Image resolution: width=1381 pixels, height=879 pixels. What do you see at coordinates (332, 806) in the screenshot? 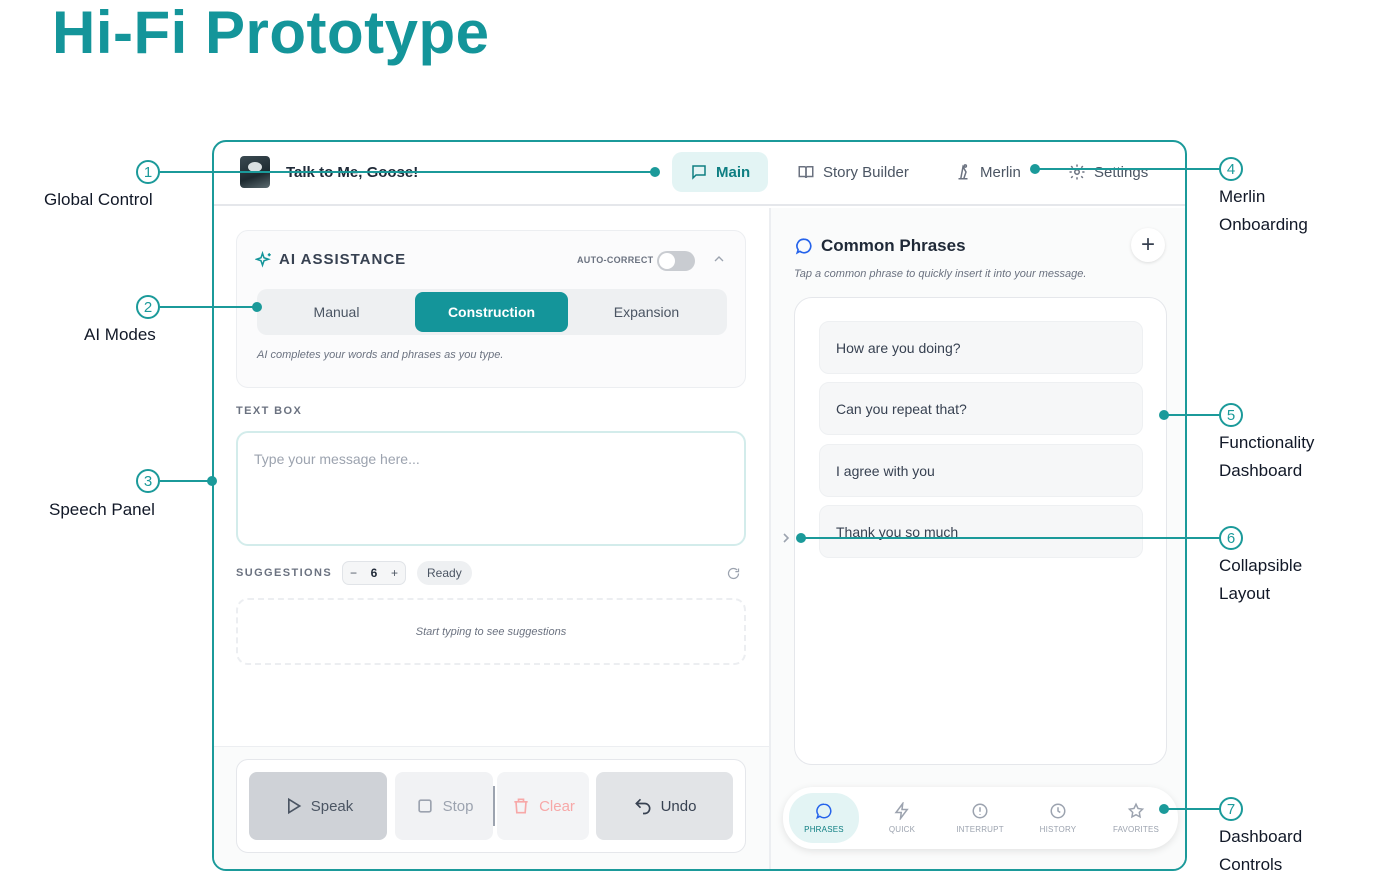
I see `speak-label: Speak` at bounding box center [332, 806].